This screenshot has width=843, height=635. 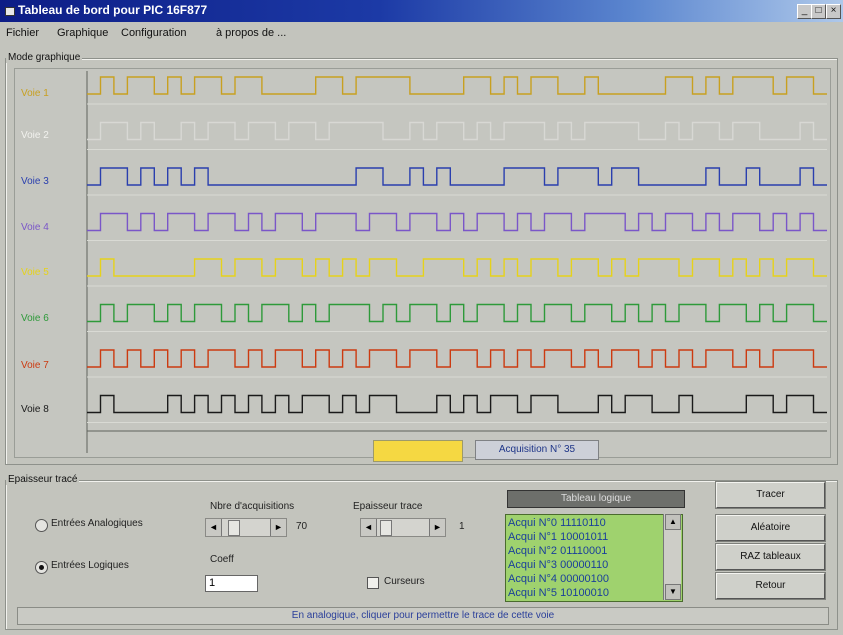 I want to click on retour-button: Retour, so click(x=770, y=586).